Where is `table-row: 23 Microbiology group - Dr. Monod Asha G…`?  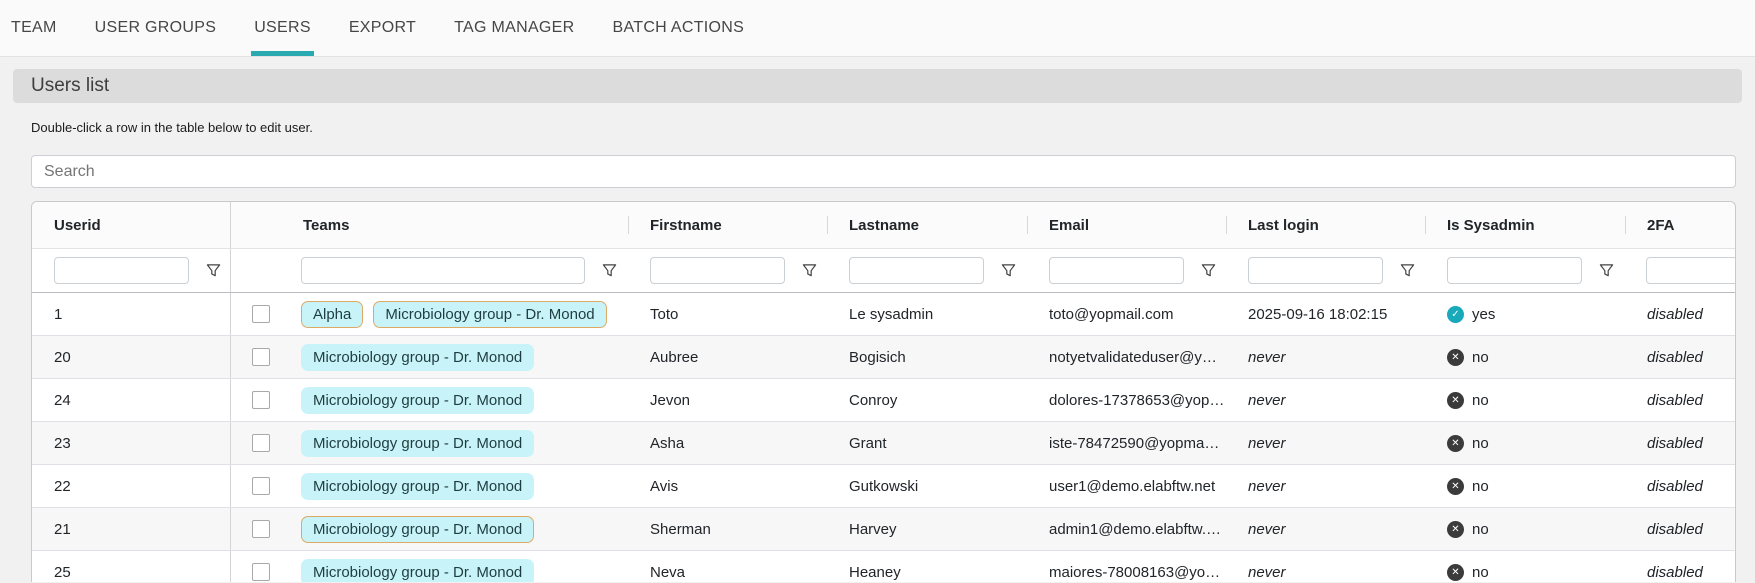 table-row: 23 Microbiology group - Dr. Monod Asha G… is located at coordinates (883, 443).